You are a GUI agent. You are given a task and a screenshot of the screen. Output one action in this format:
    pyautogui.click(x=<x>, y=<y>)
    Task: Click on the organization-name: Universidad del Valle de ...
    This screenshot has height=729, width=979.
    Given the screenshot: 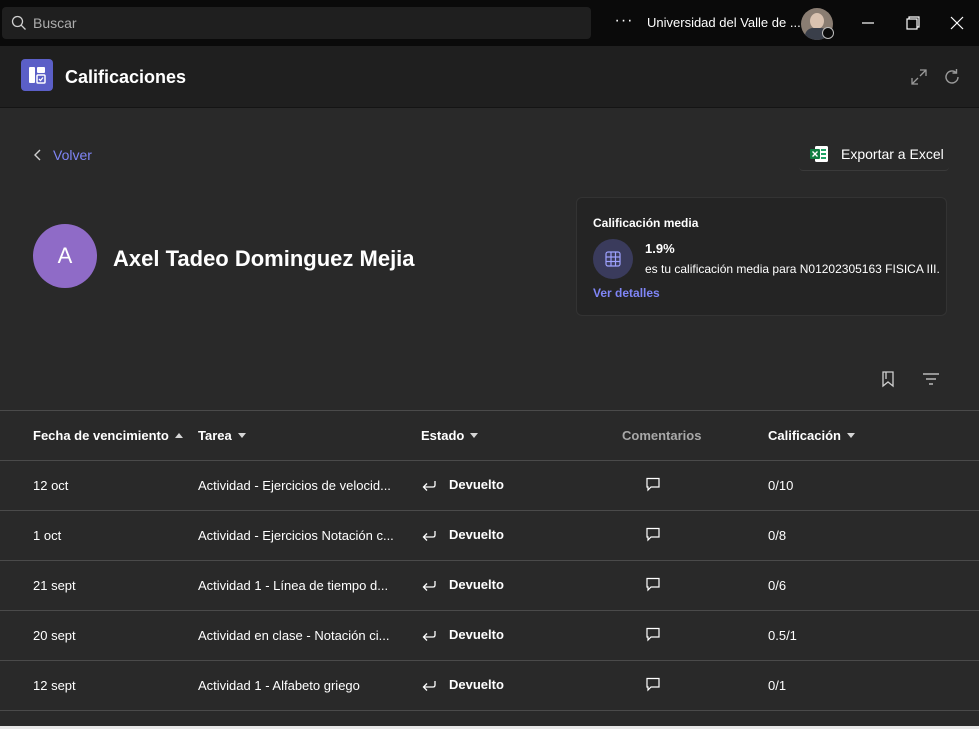 What is the action you would take?
    pyautogui.click(x=724, y=22)
    